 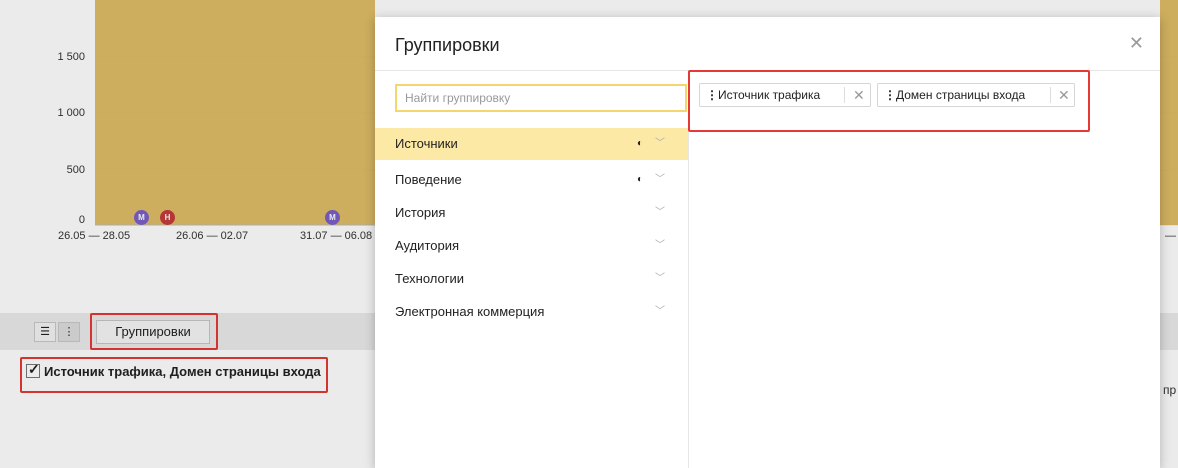 I want to click on category-label: Источники, so click(x=426, y=143).